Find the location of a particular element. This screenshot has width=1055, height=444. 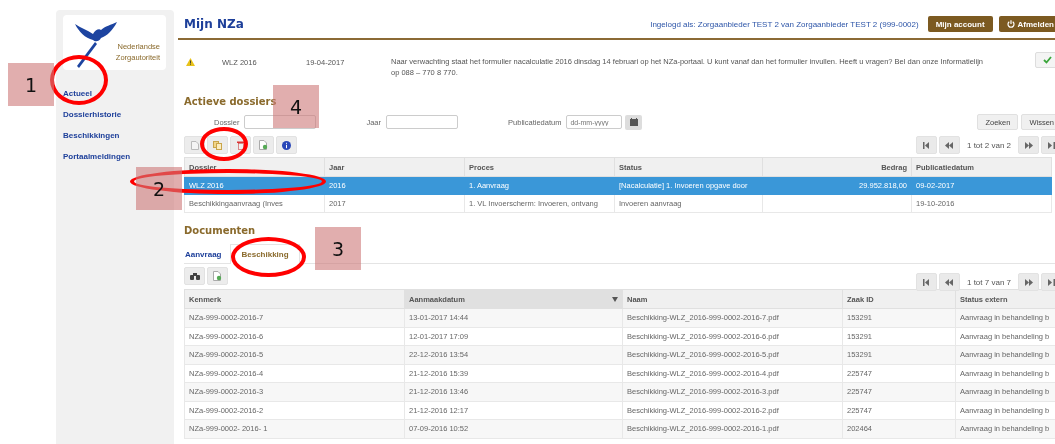

binoculars-icon is located at coordinates (194, 276).